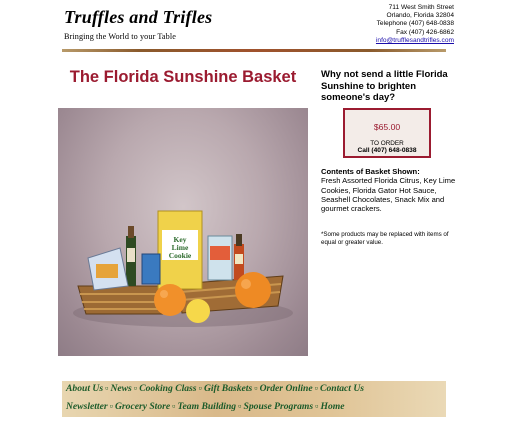  I want to click on nav-newsletter: Newsletter, so click(87, 406).